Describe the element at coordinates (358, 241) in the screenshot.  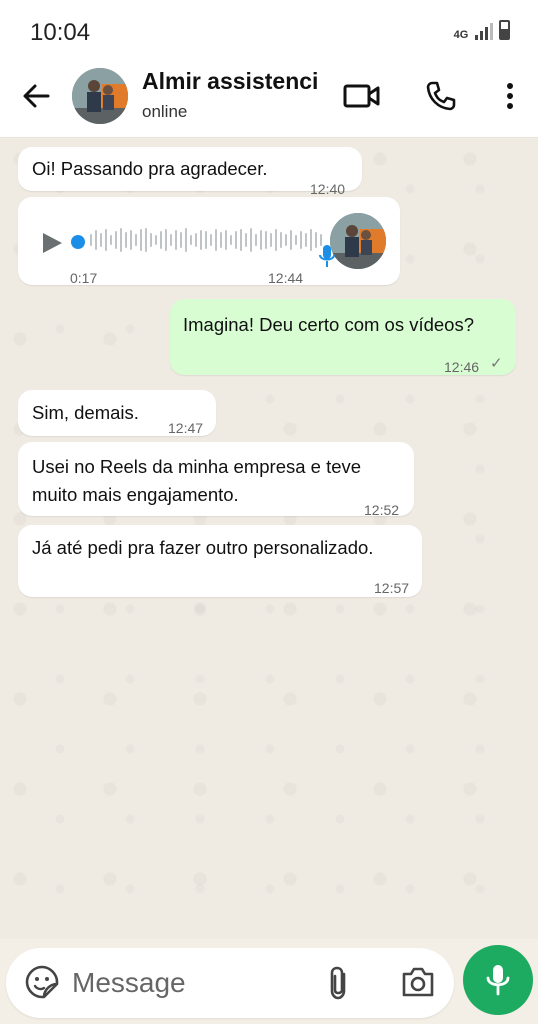
I see `sender-avatar` at that location.